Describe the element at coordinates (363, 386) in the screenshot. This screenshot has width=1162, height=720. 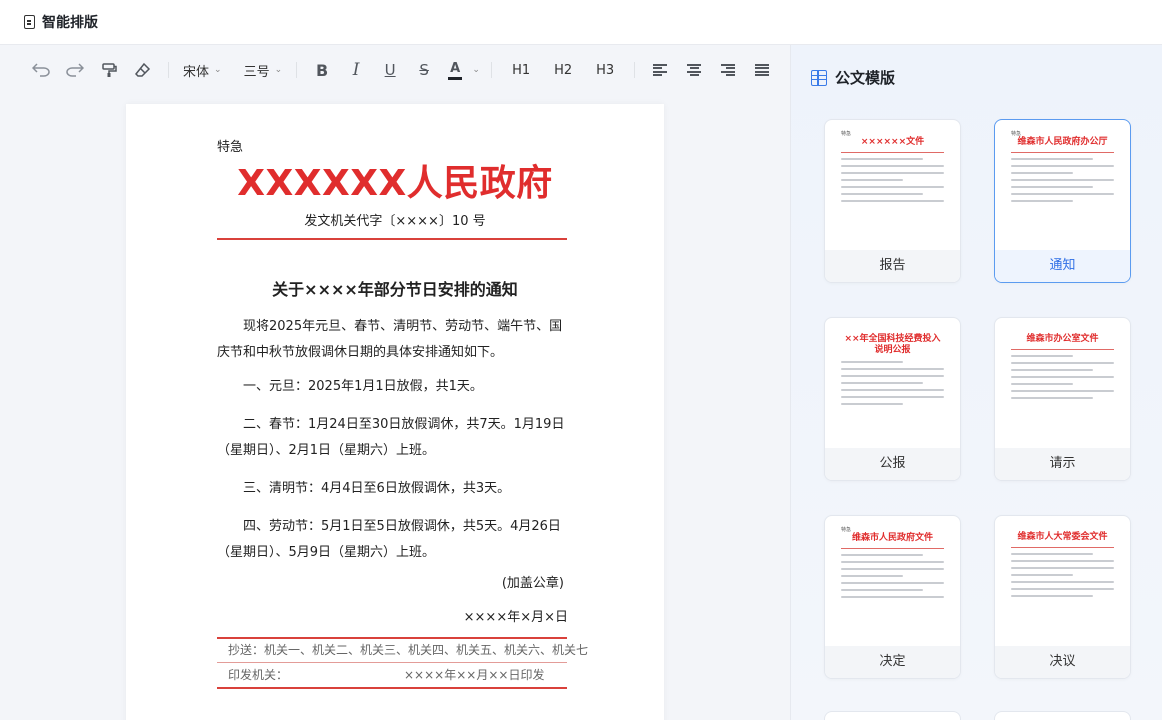
I see `item-paragraph: 一、元旦：2025年1月1日放假，共1天。` at that location.